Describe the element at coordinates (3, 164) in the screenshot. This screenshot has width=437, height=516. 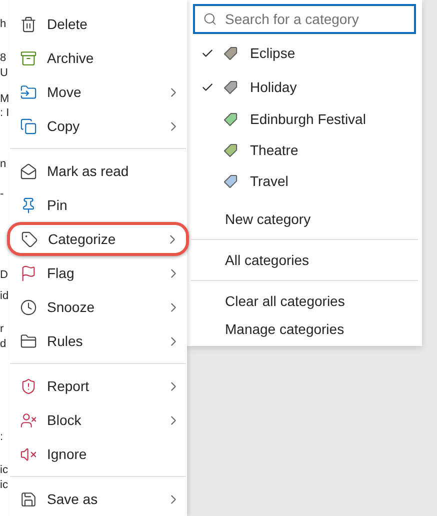
I see `list-text-fragment: n` at that location.